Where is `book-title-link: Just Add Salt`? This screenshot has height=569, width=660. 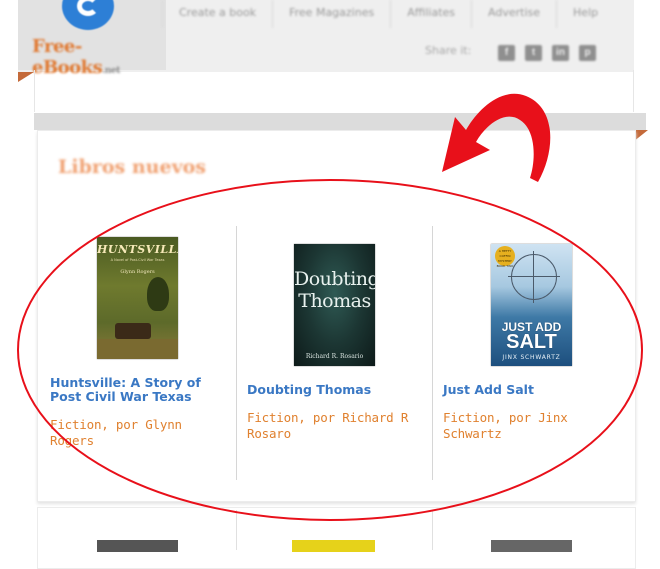
book-title-link: Just Add Salt is located at coordinates (533, 390).